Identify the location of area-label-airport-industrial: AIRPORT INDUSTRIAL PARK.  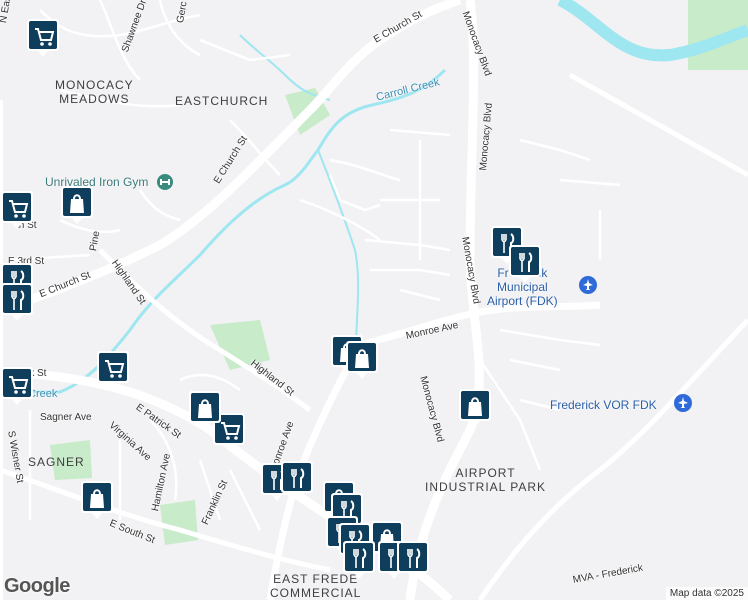
(485, 480).